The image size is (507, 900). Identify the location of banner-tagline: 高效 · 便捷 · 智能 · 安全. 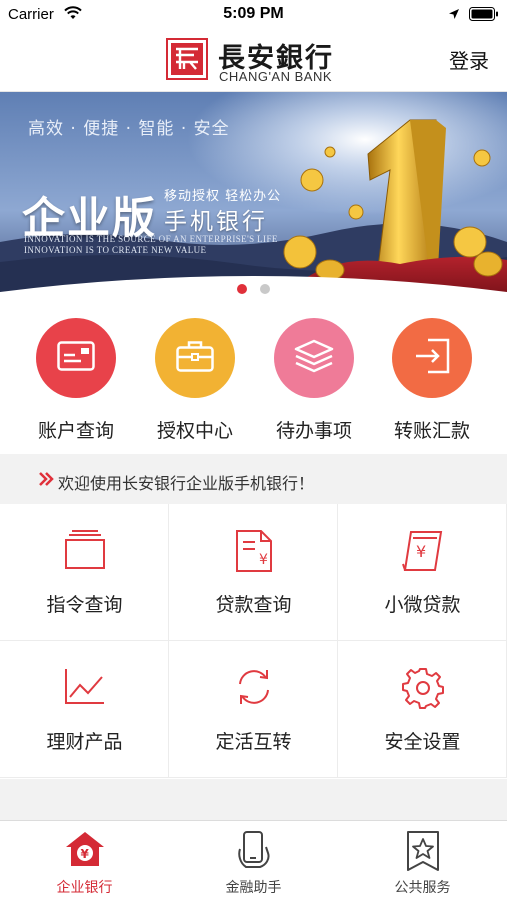
(129, 129).